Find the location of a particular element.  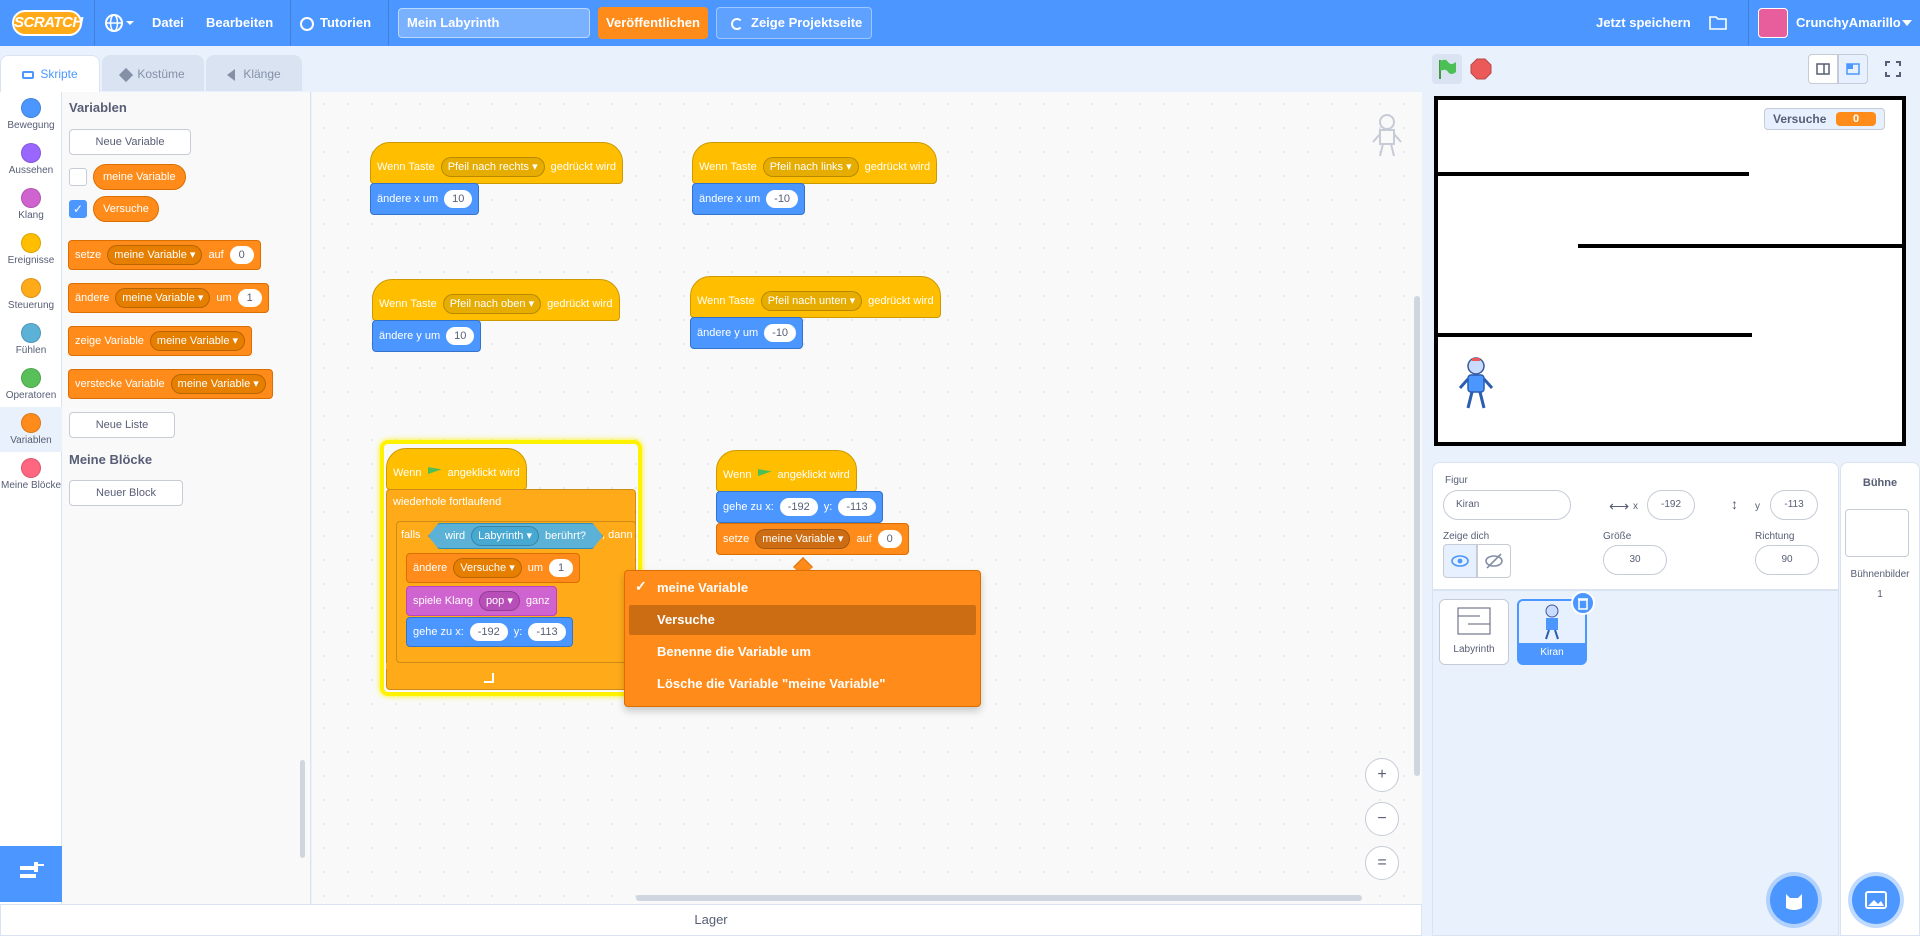

key-dropdown: Pfeil nach rechts ▾ is located at coordinates (492, 167).